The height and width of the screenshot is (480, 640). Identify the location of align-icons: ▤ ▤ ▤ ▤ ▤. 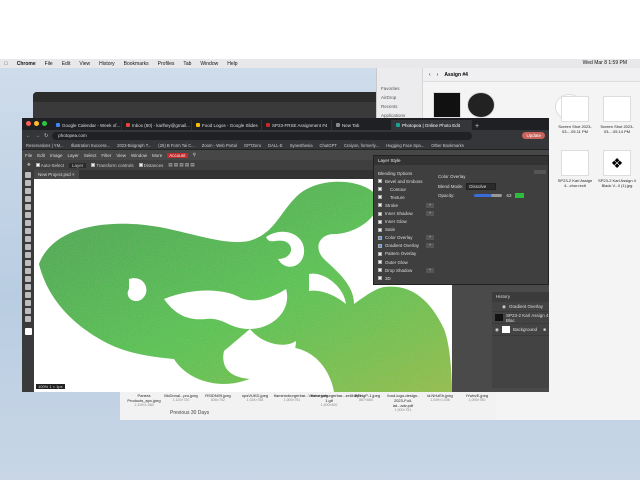
(181, 165).